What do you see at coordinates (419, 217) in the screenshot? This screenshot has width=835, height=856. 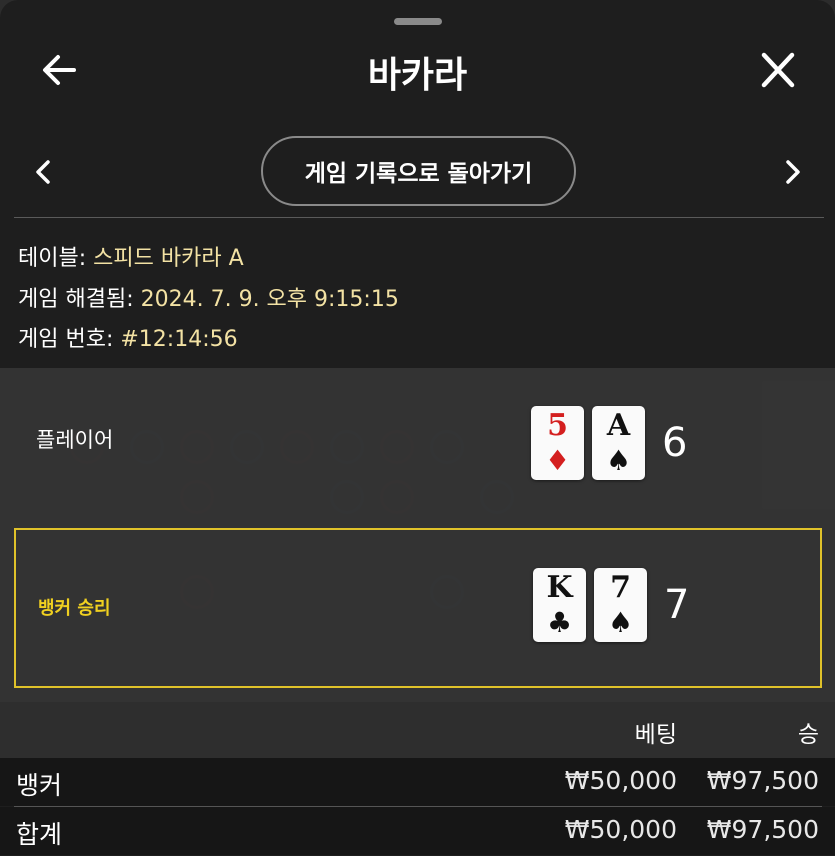 I see `divider` at bounding box center [419, 217].